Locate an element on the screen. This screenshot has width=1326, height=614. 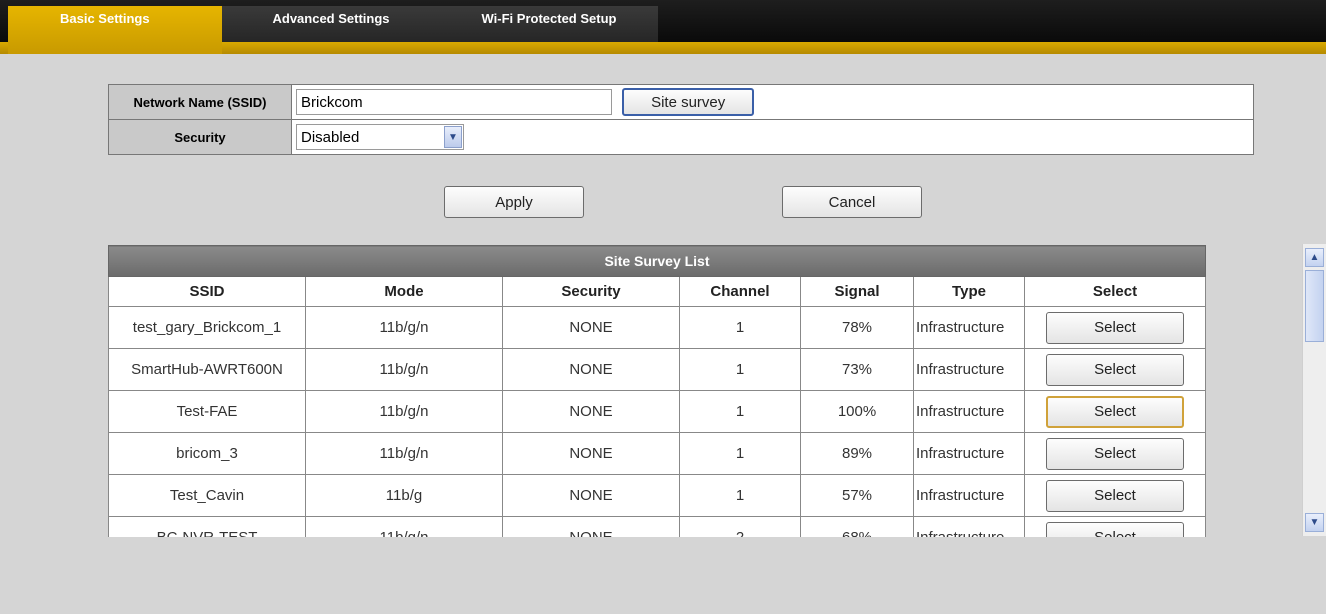
security-label: Security is located at coordinates (200, 137).